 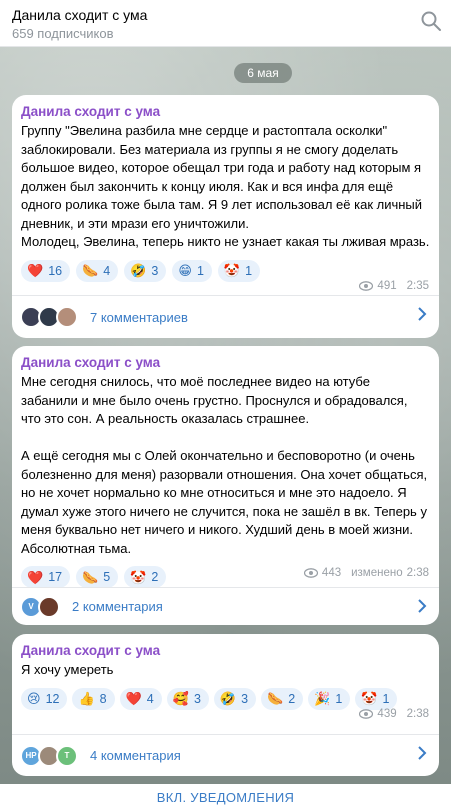 What do you see at coordinates (63, 33) in the screenshot?
I see `subscriber-count: 659 подписчиков` at bounding box center [63, 33].